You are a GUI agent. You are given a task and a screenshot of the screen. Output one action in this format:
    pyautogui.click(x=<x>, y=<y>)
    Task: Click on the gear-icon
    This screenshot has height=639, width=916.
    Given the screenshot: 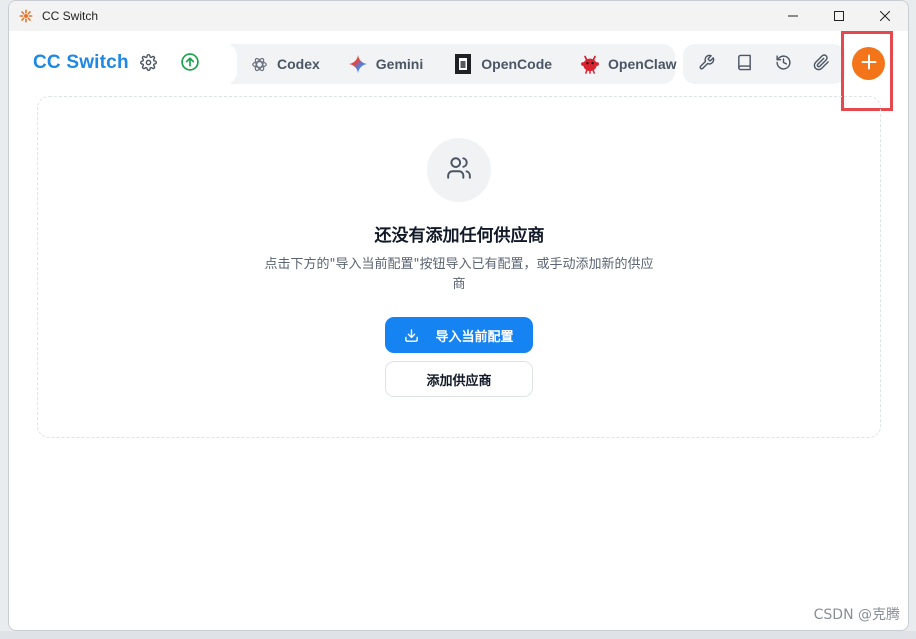 What is the action you would take?
    pyautogui.click(x=148, y=64)
    